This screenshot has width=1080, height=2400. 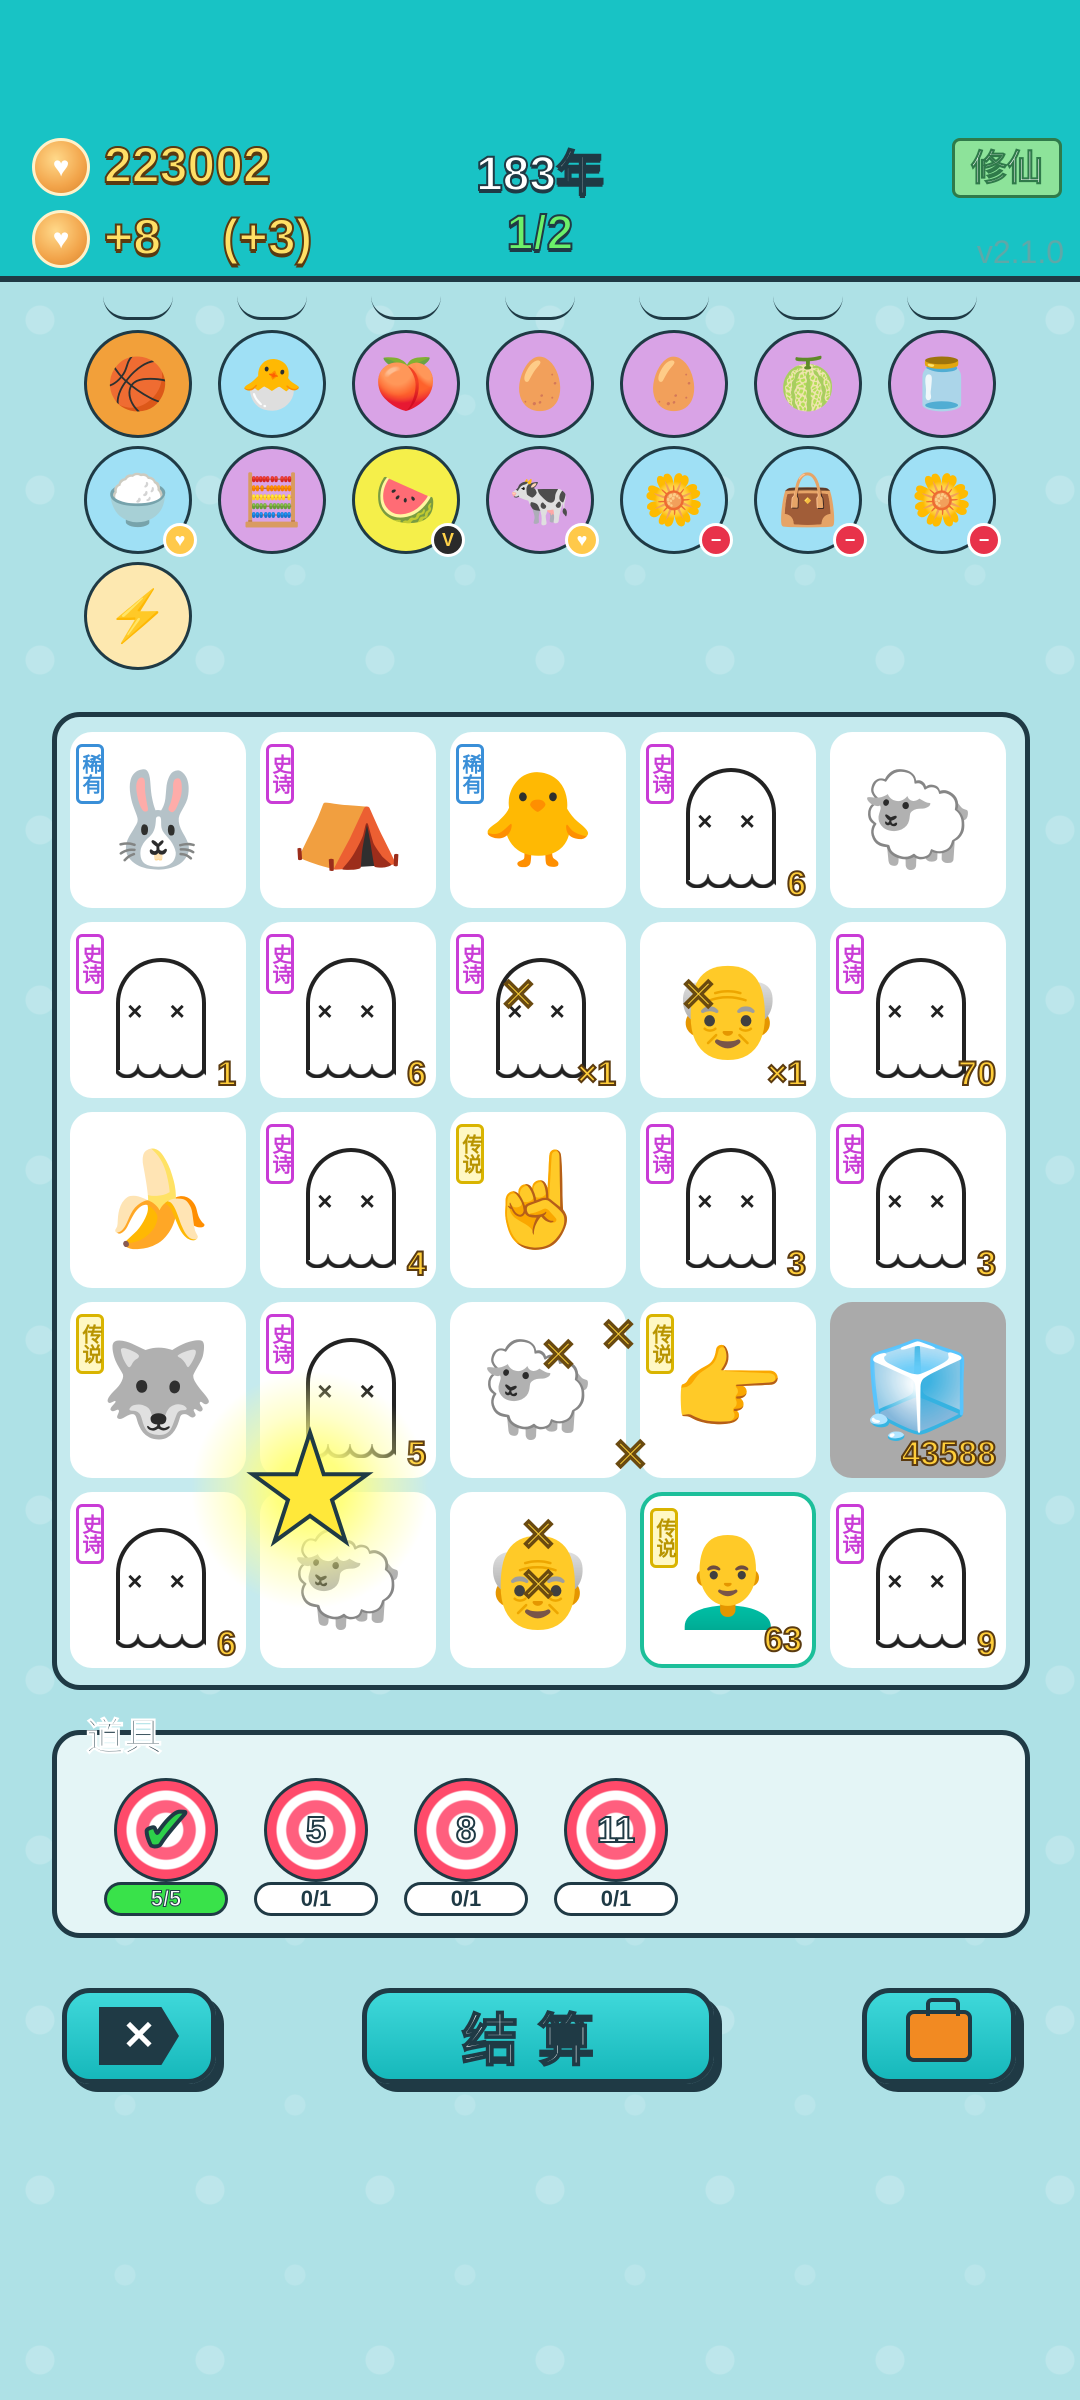 I want to click on tool-target-icon: 11, so click(x=616, y=1830).